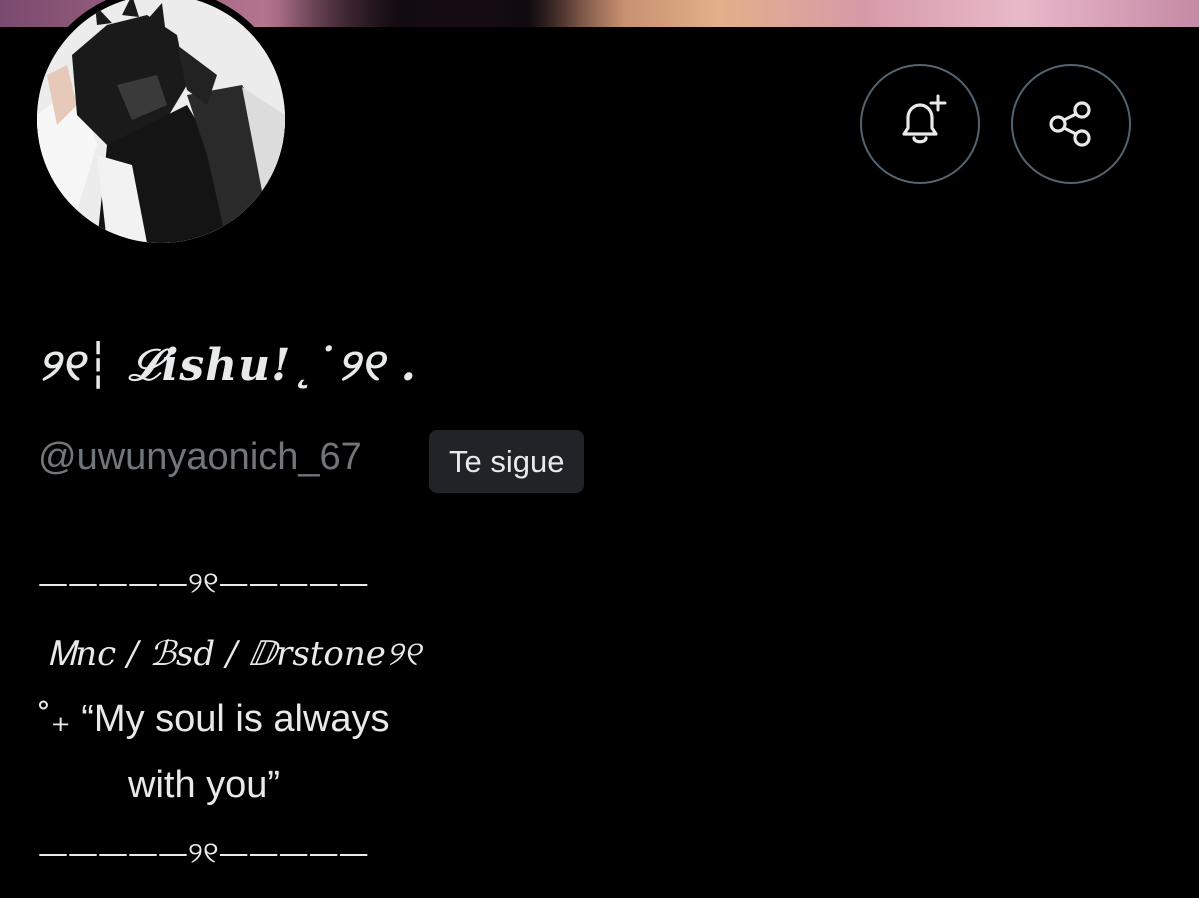 The image size is (1199, 898). I want to click on bell-plus-icon, so click(924, 119).